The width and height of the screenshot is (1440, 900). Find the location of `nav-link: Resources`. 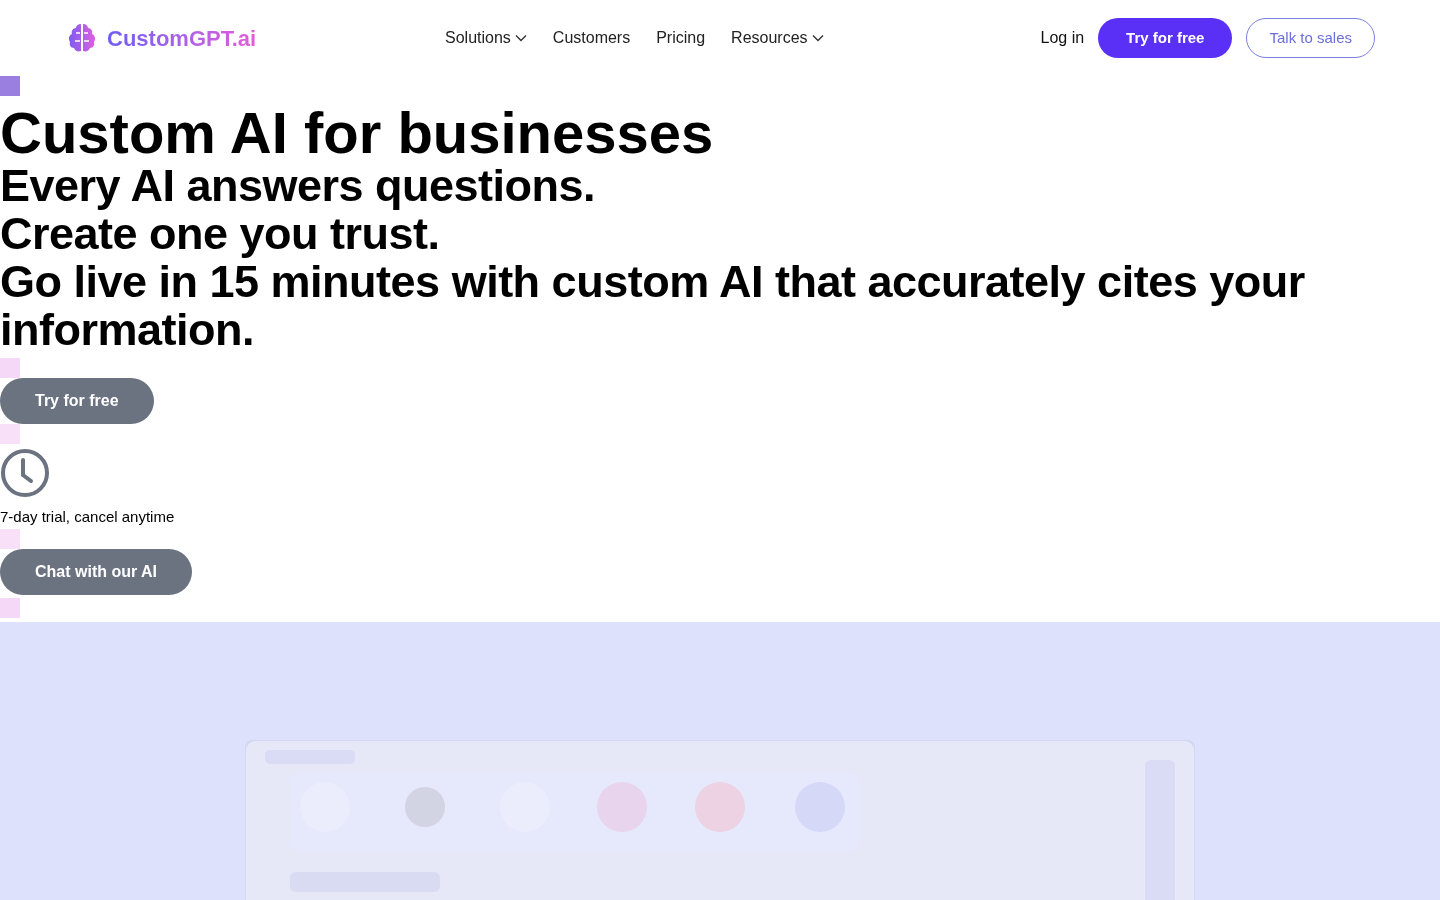

nav-link: Resources is located at coordinates (777, 38).